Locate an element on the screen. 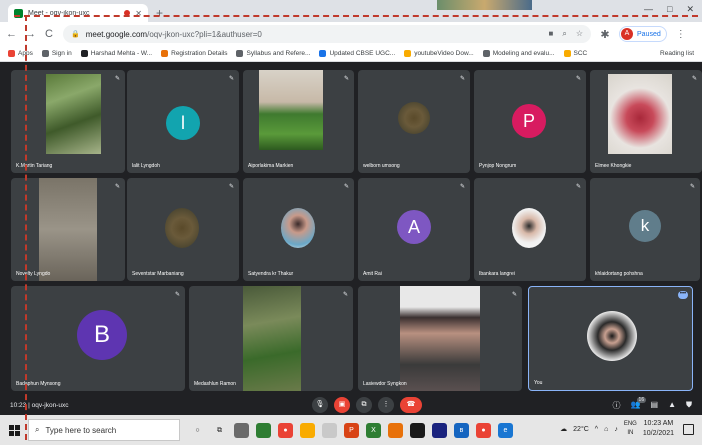  start-button is located at coordinates (14, 430).